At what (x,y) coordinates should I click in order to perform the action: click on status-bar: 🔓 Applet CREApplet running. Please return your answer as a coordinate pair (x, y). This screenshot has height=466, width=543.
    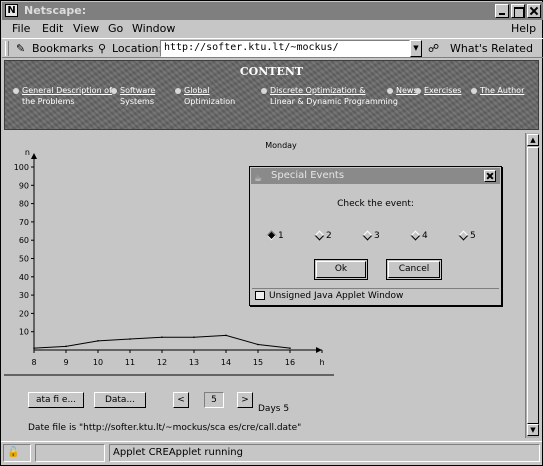
    Looking at the image, I should click on (271, 452).